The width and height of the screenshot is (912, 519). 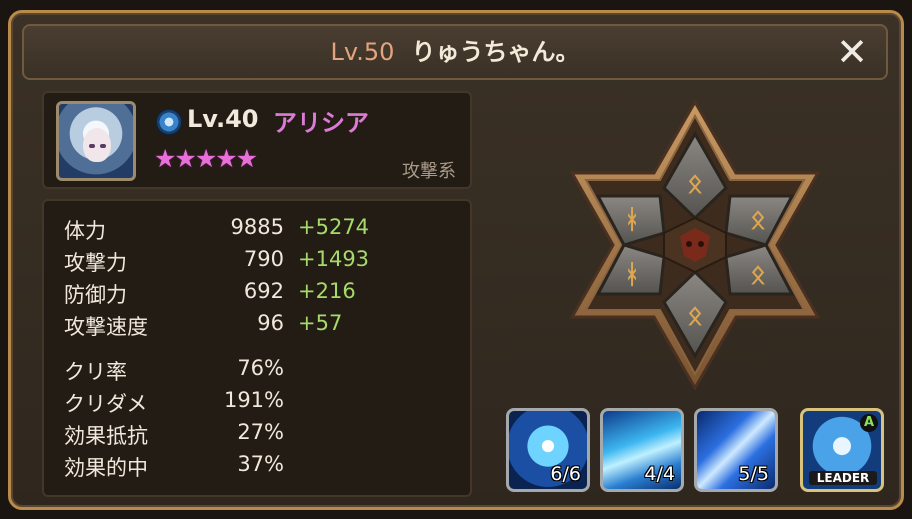 What do you see at coordinates (257, 227) in the screenshot?
I see `stat-value: 9885` at bounding box center [257, 227].